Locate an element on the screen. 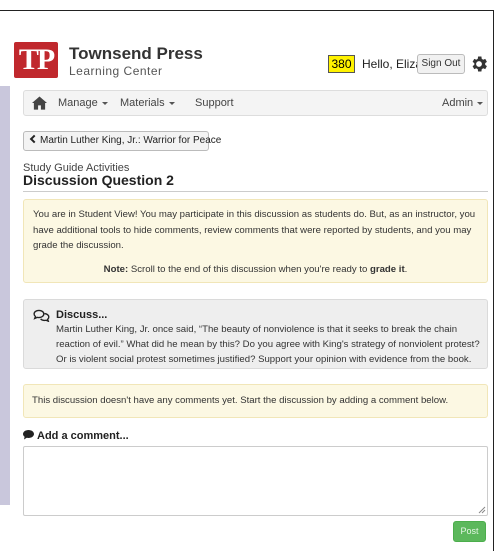 This screenshot has width=494, height=551. resize-handle-icon is located at coordinates (482, 510).